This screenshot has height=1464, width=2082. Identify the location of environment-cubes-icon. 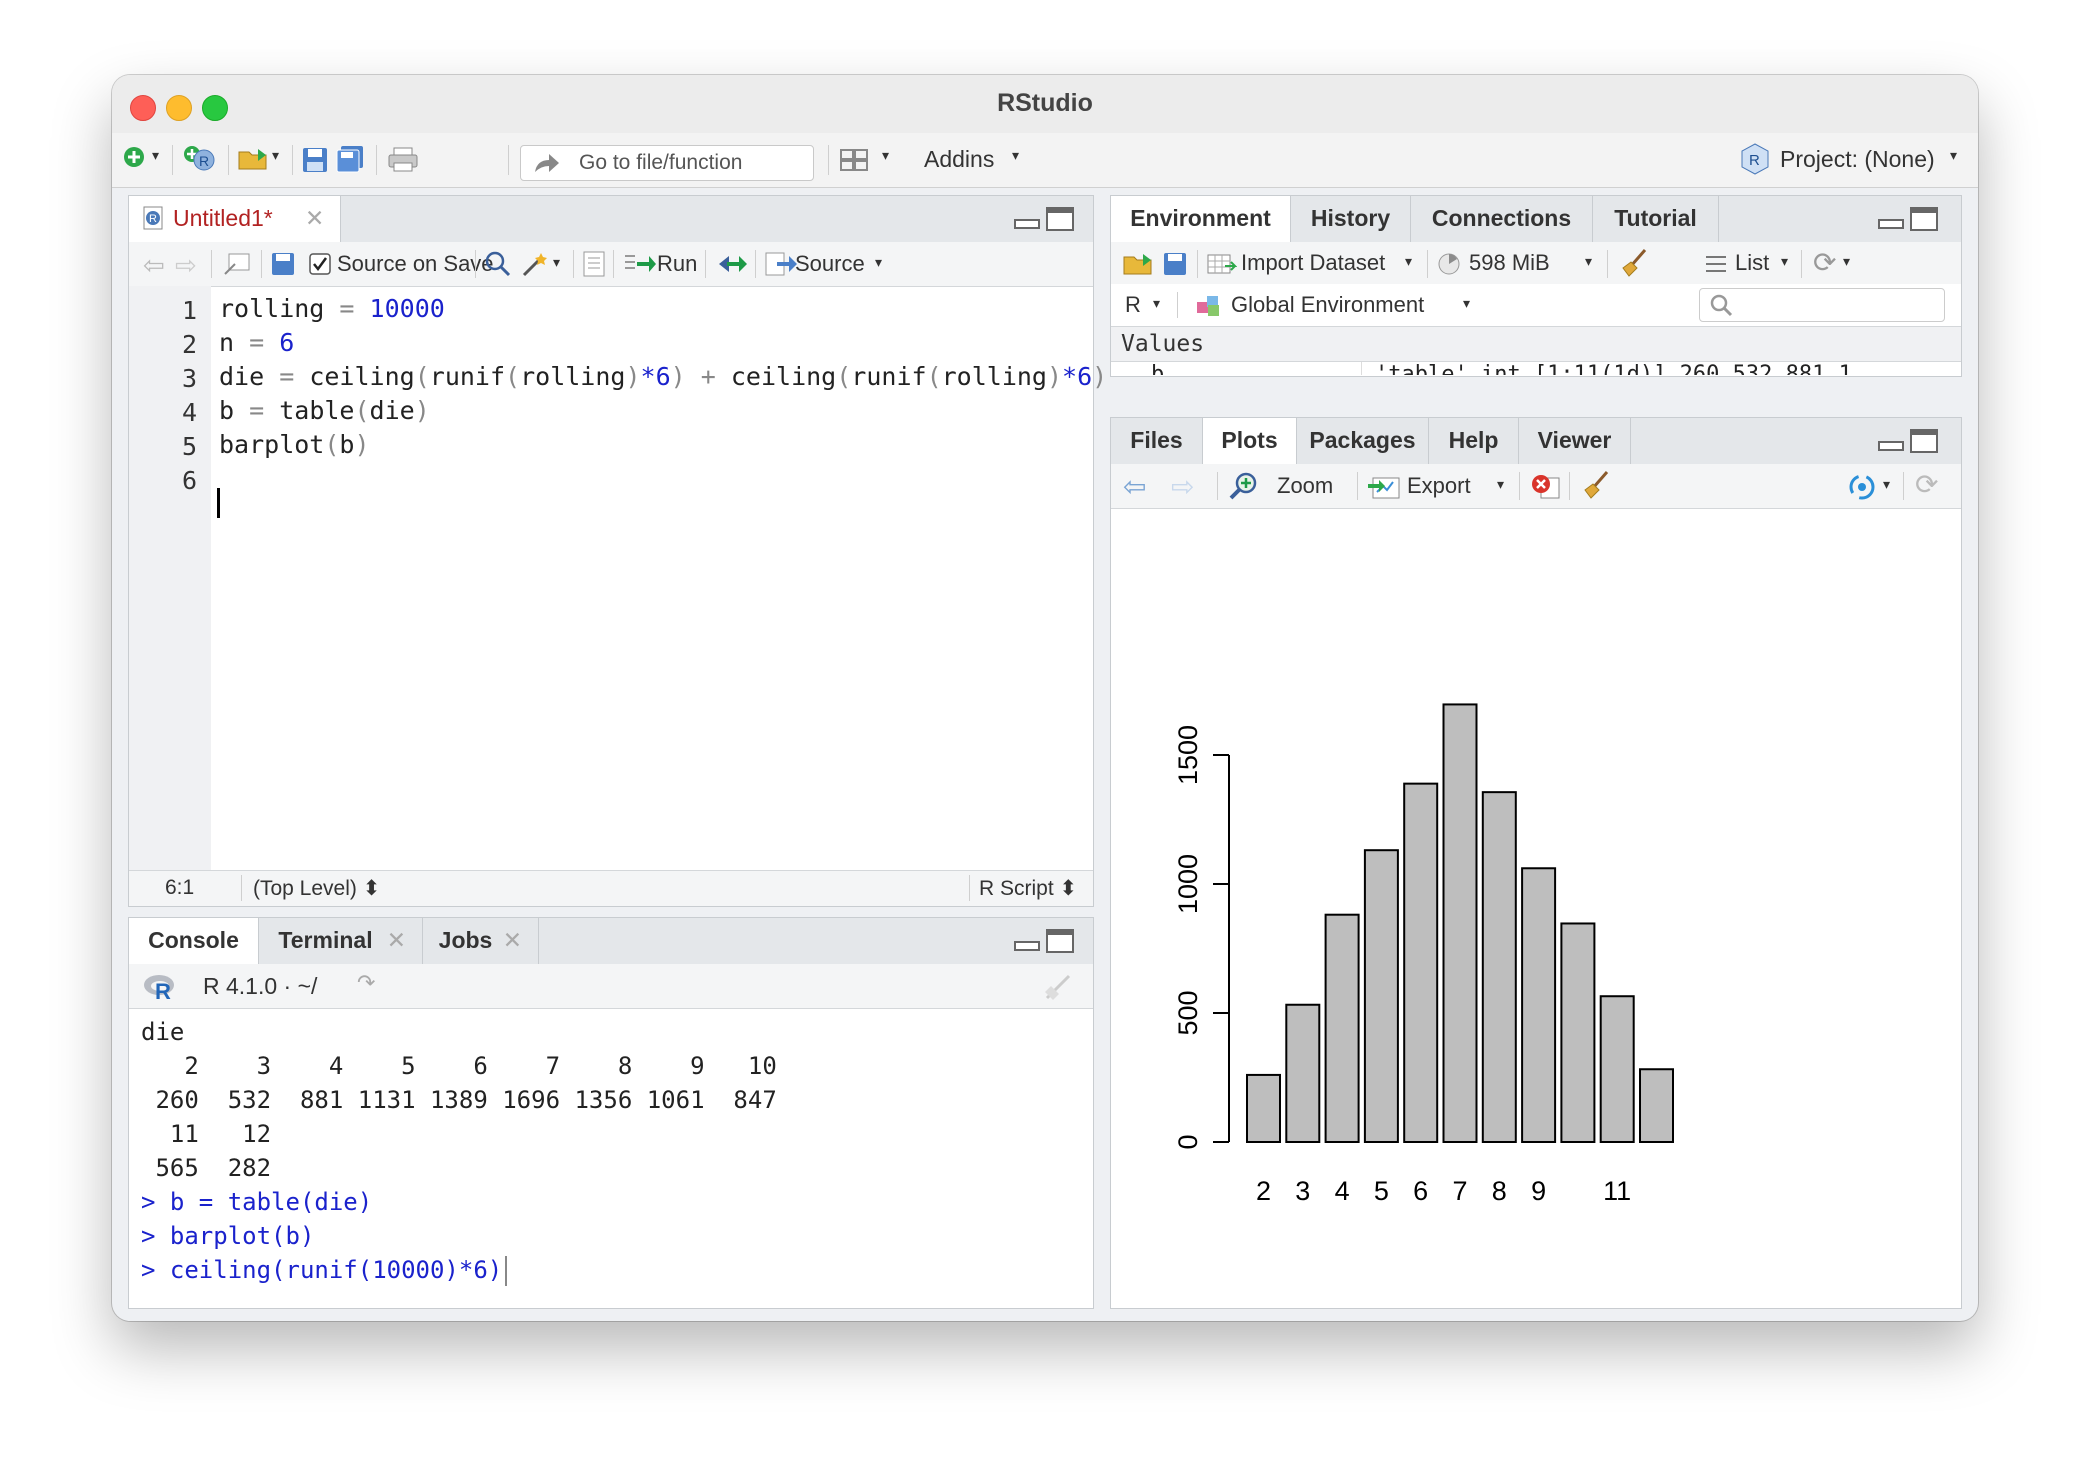
(1208, 306).